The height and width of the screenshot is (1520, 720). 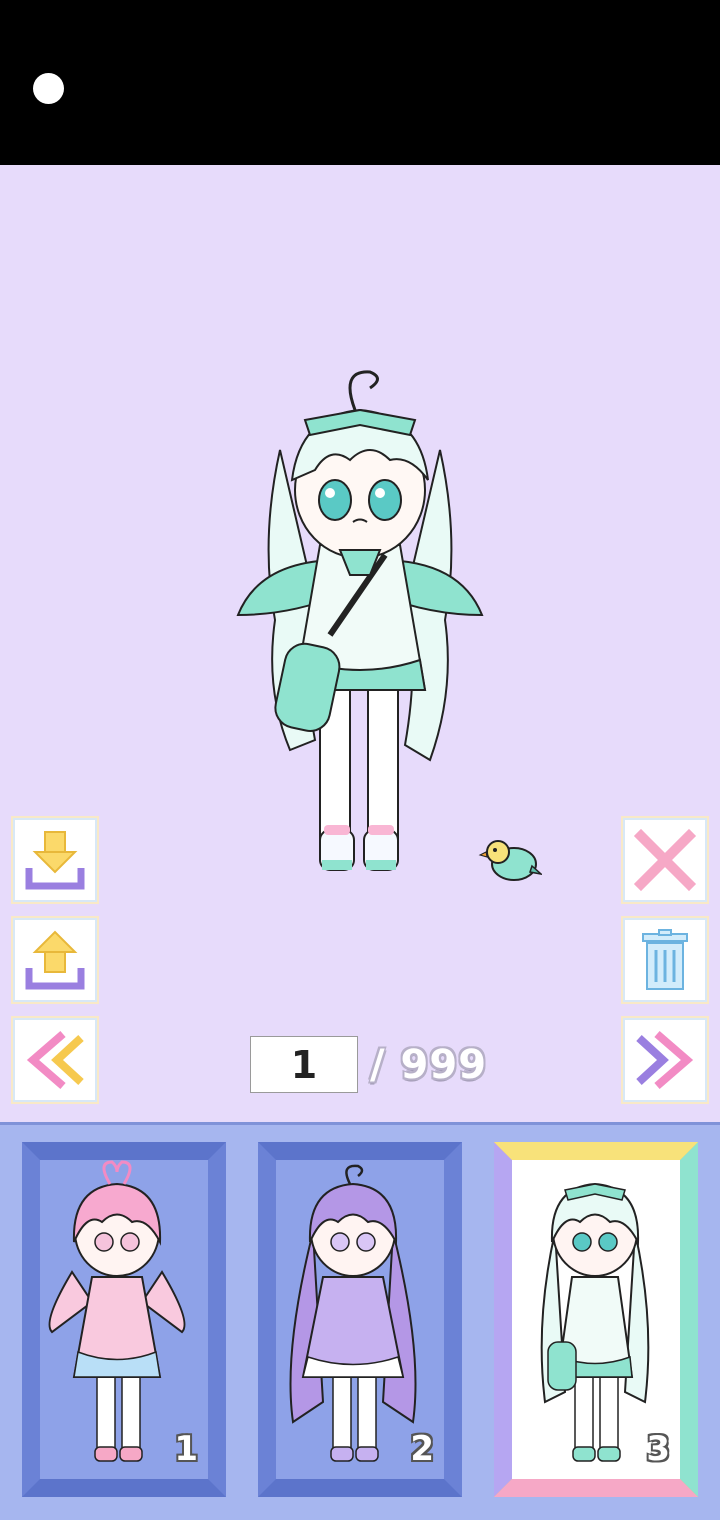 I want to click on download-tray-icon, so click(x=55, y=860).